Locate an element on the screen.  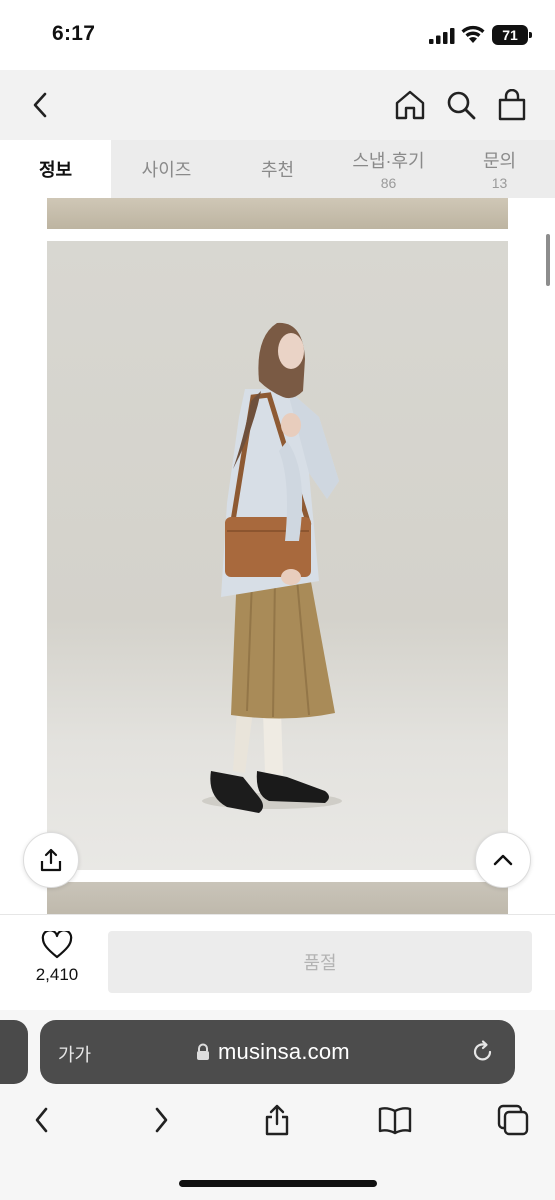
scroll-top-button is located at coordinates (503, 860).